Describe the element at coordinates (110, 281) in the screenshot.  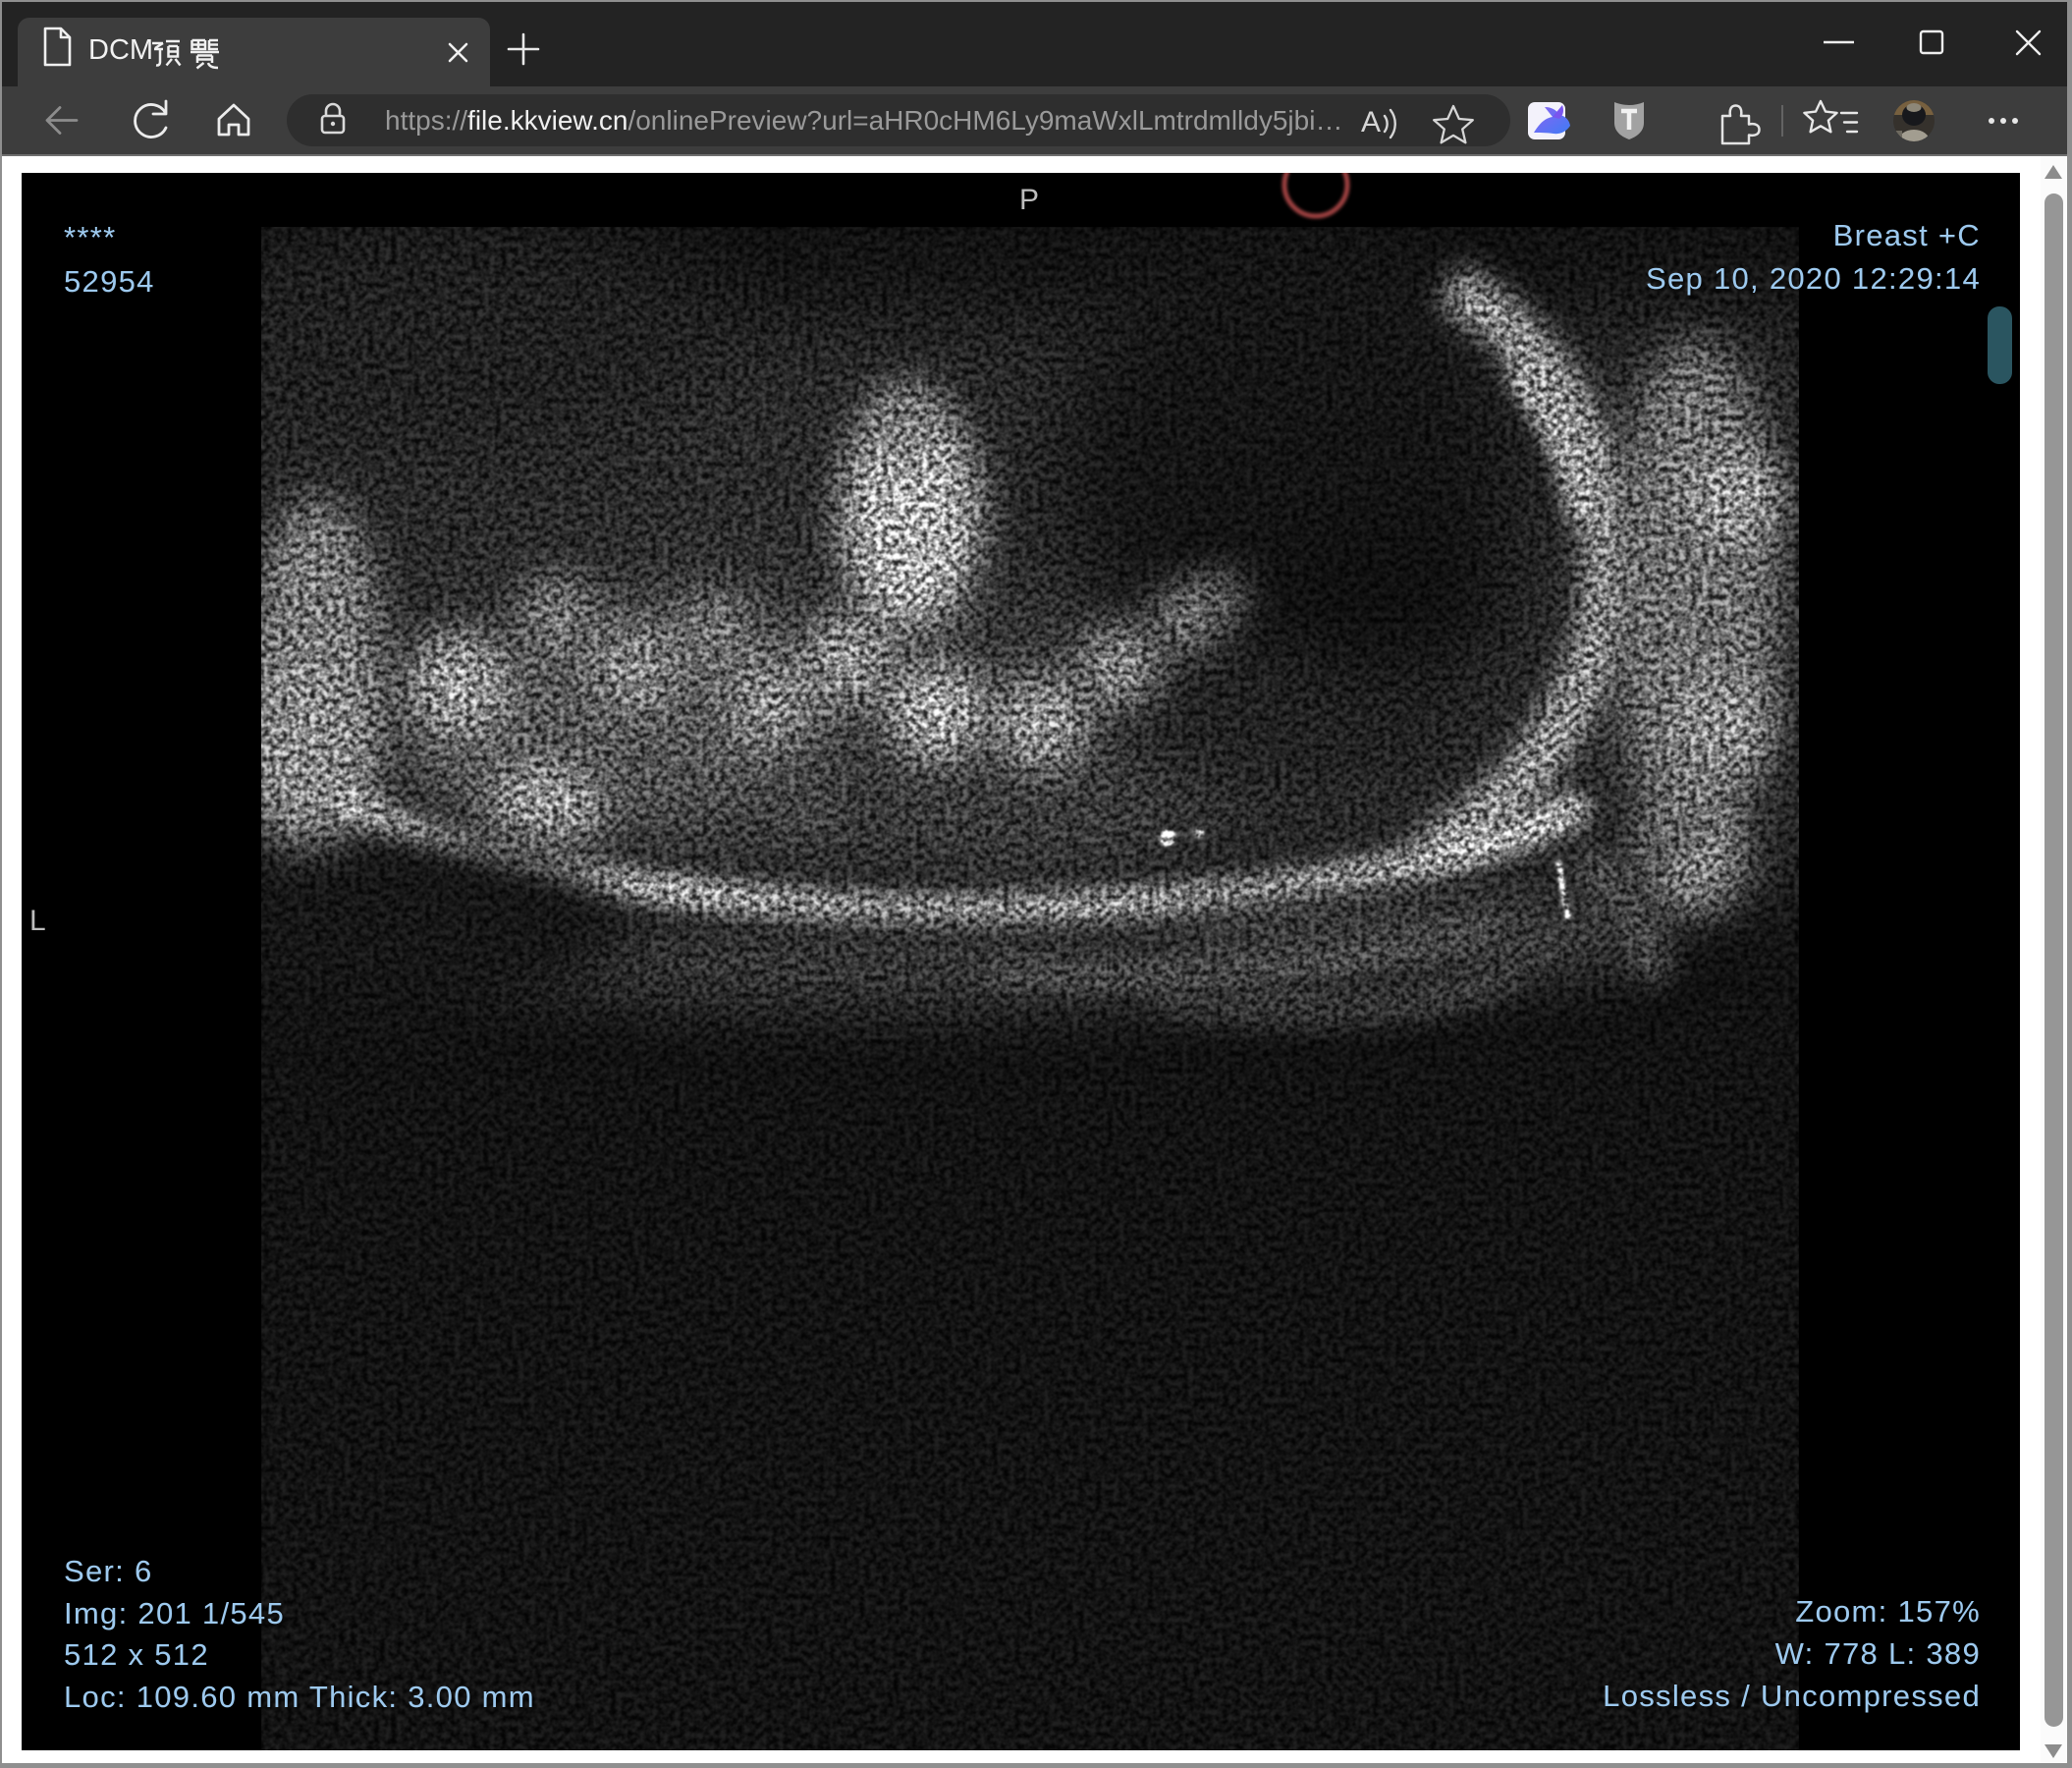
I see `svg-text: 52954` at that location.